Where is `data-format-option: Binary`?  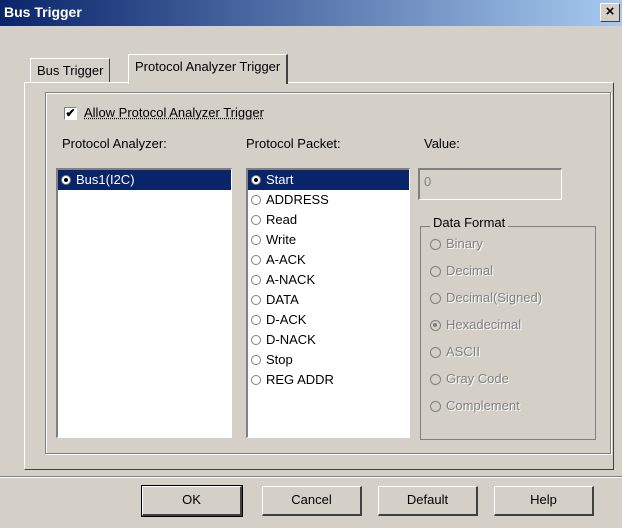
data-format-option: Binary is located at coordinates (455, 243).